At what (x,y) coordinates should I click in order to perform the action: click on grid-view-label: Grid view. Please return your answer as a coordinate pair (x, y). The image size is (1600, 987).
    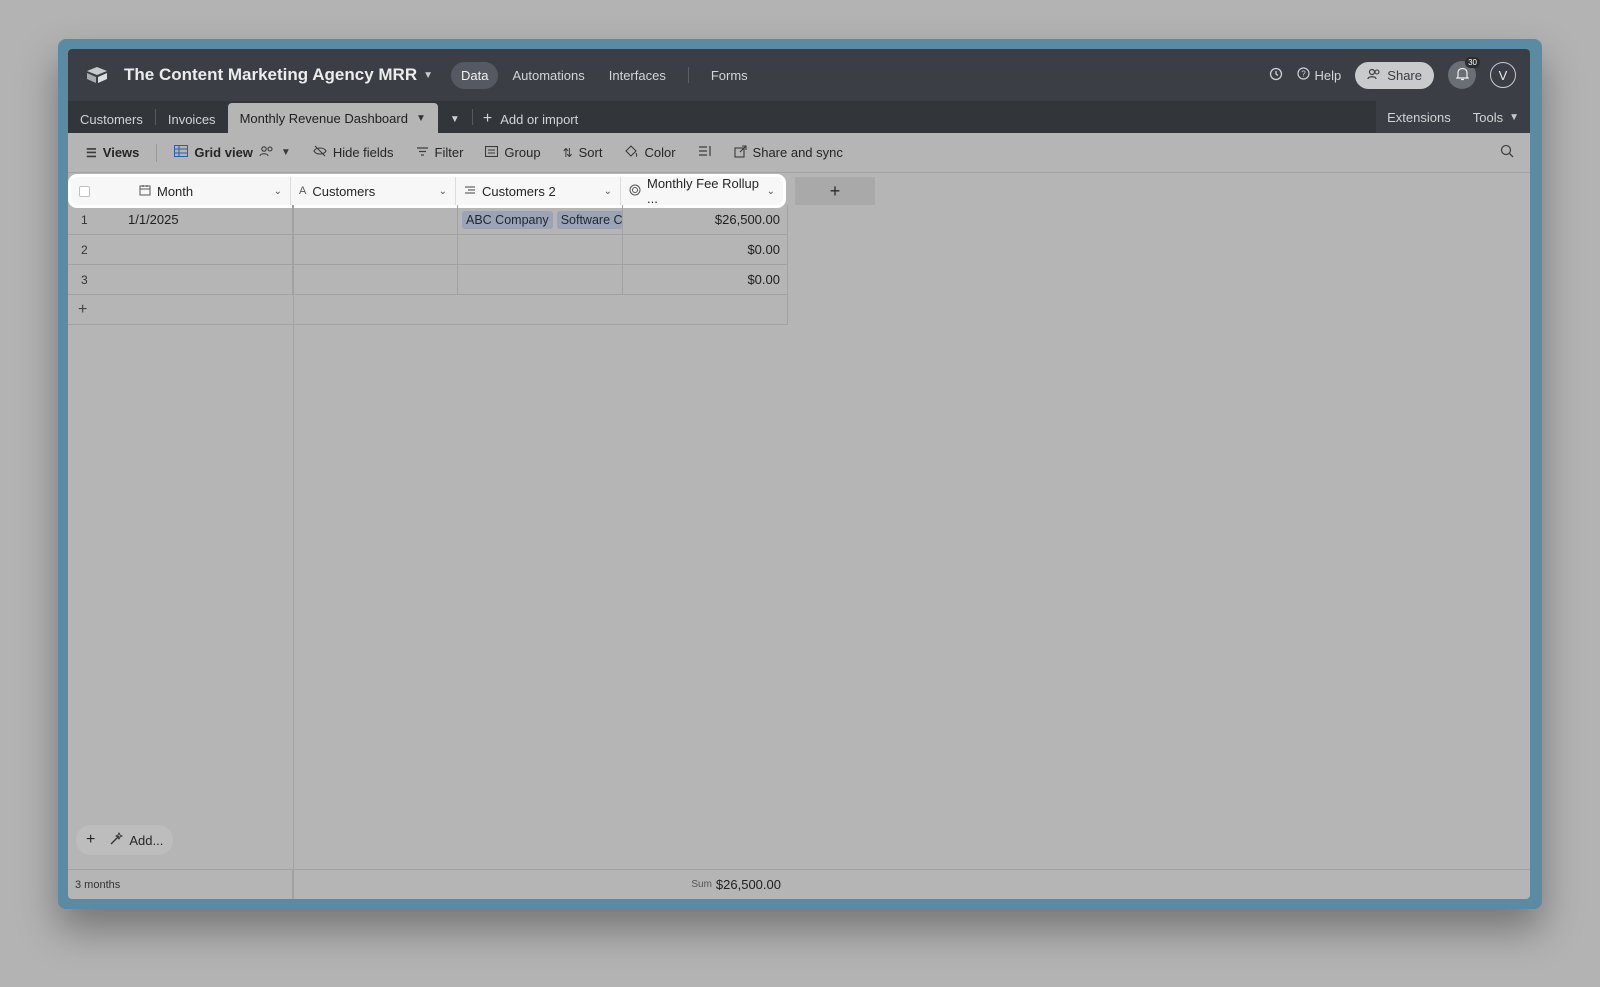
    Looking at the image, I should click on (223, 152).